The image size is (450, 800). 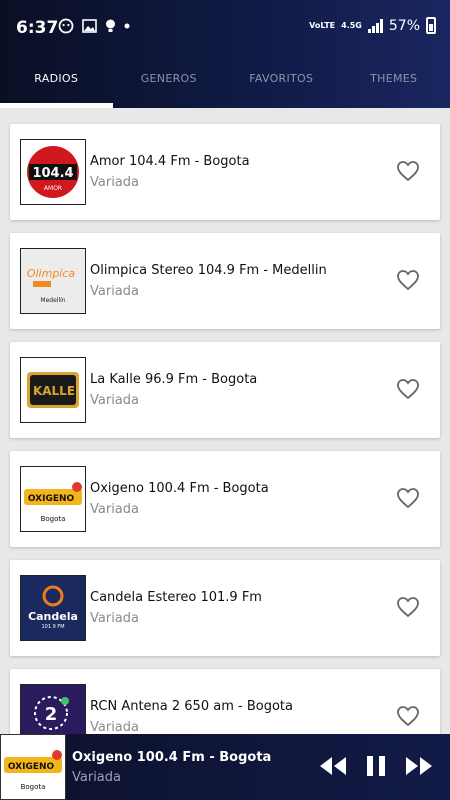 I want to click on station-title: Olimpica Stereo 104.9 Fm - Medellin, so click(x=208, y=270).